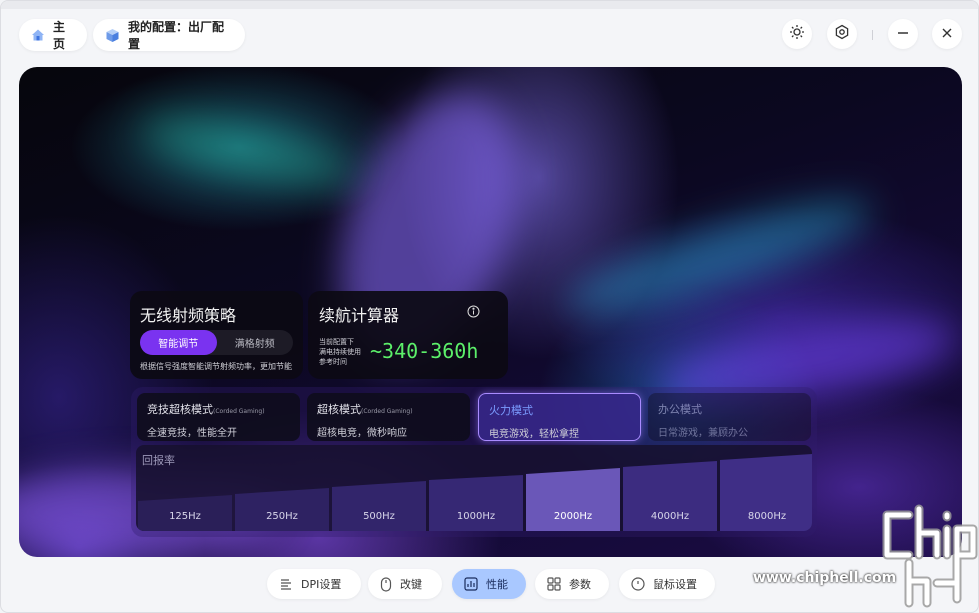 The height and width of the screenshot is (613, 979). I want to click on nav-performance: 性能, so click(489, 584).